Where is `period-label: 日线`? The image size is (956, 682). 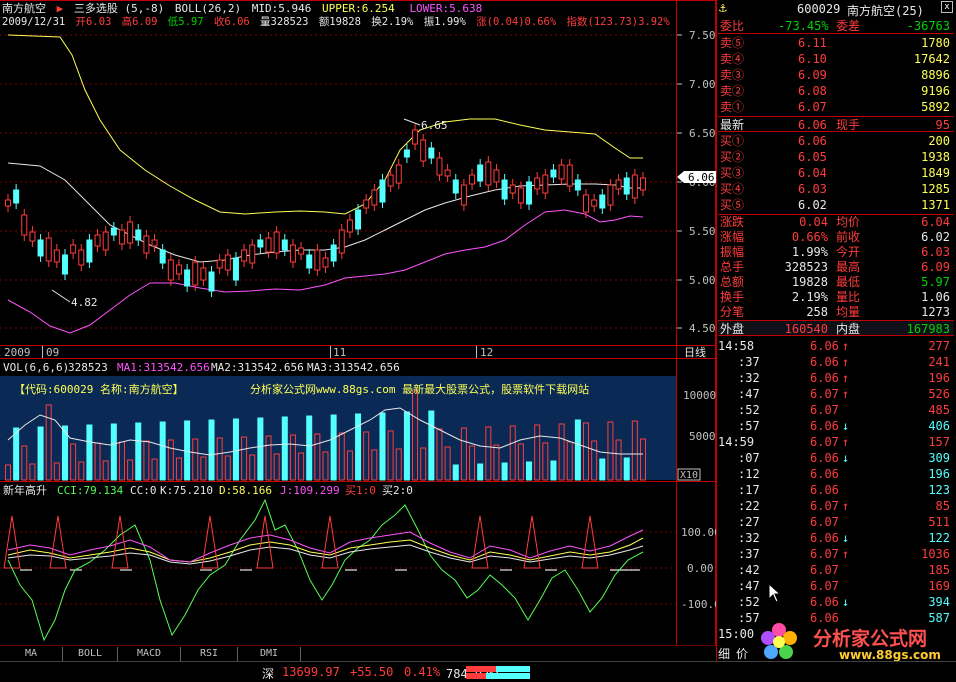 period-label: 日线 is located at coordinates (695, 352).